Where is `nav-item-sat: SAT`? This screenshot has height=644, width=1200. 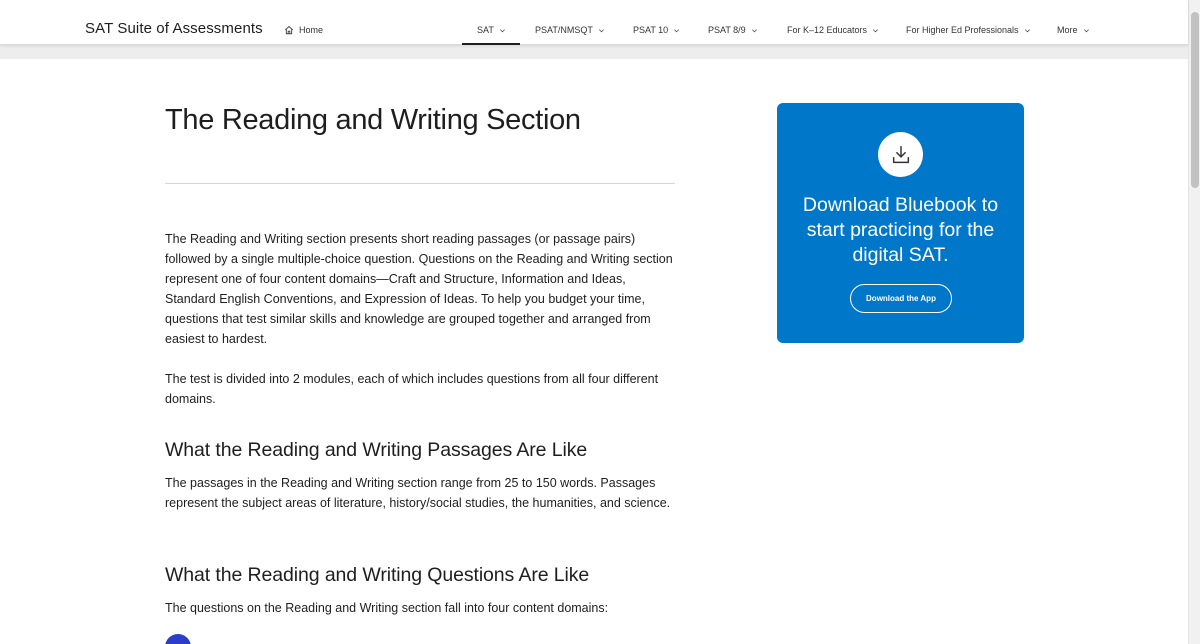 nav-item-sat: SAT is located at coordinates (491, 35).